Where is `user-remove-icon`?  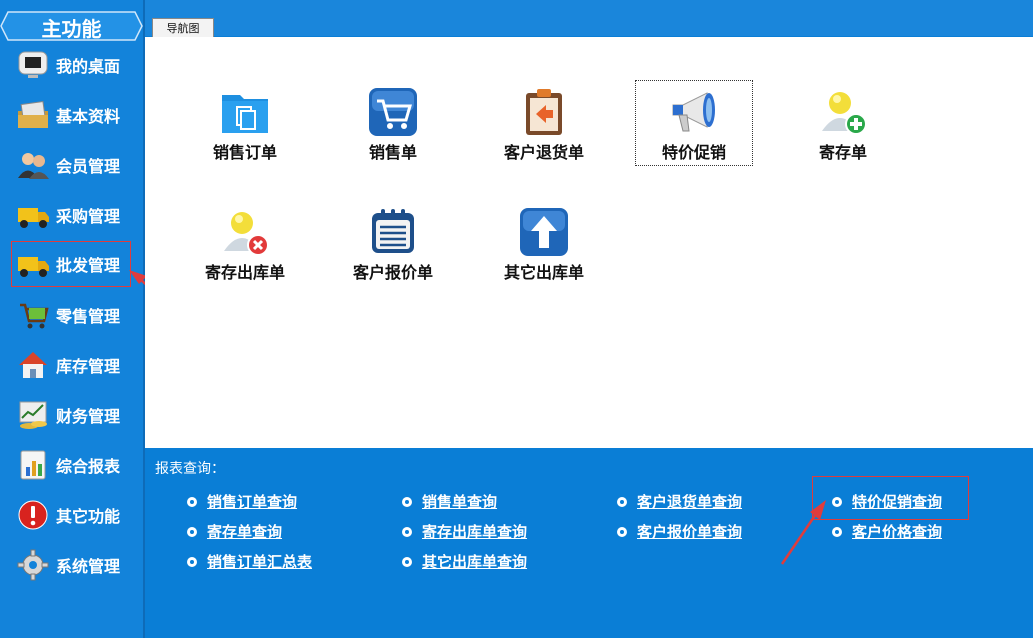
user-remove-icon is located at coordinates (246, 234).